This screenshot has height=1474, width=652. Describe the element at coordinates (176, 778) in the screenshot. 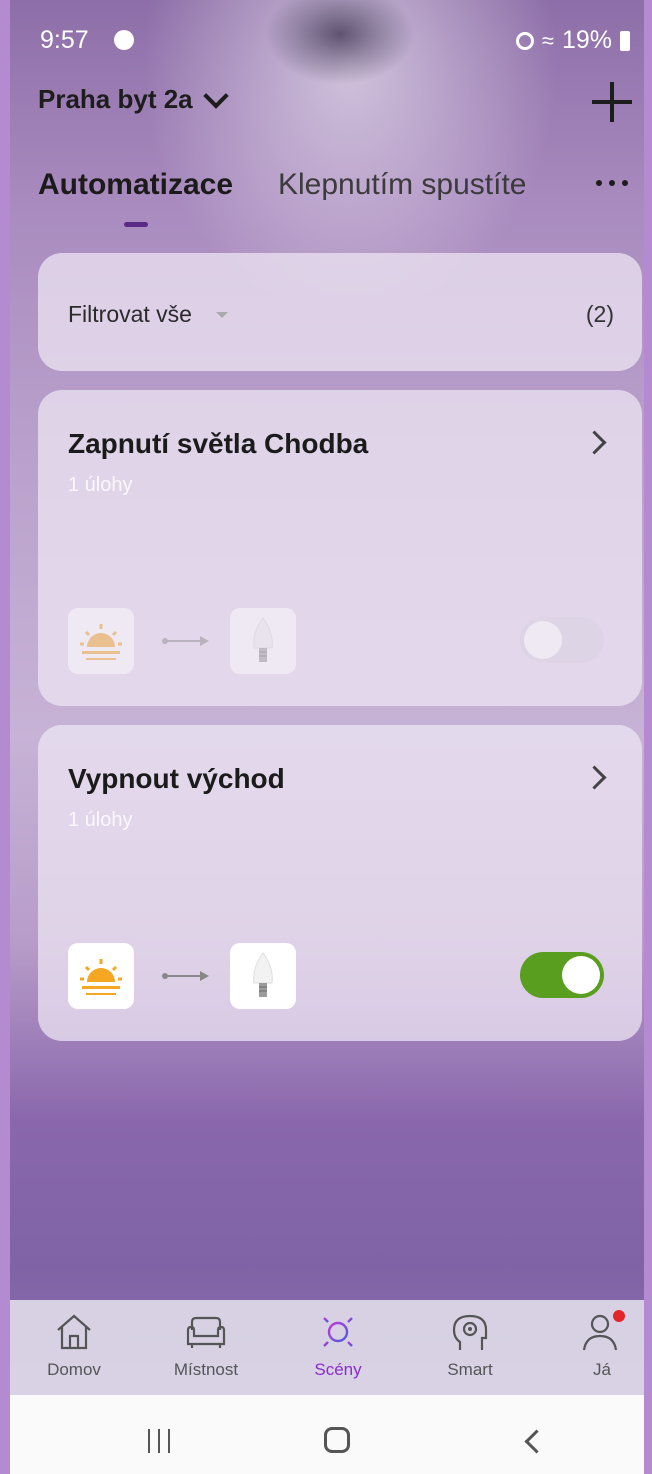

I see `automation-title: Vypnout východ` at that location.